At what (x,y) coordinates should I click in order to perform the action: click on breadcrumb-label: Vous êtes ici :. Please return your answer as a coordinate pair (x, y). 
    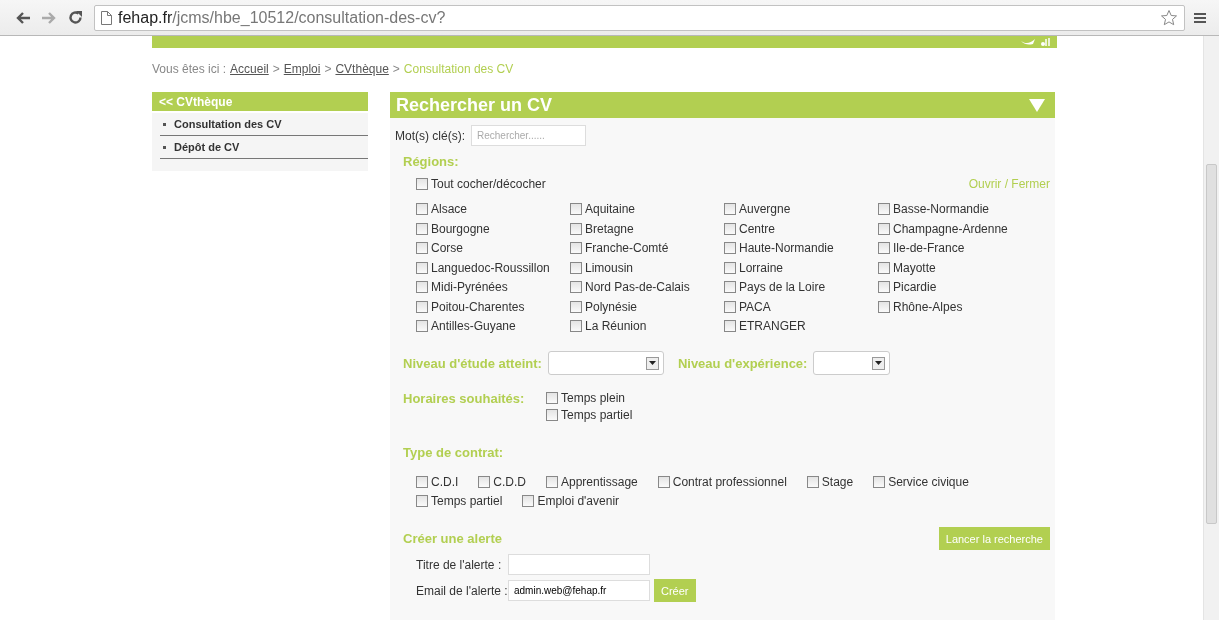
    Looking at the image, I should click on (189, 70).